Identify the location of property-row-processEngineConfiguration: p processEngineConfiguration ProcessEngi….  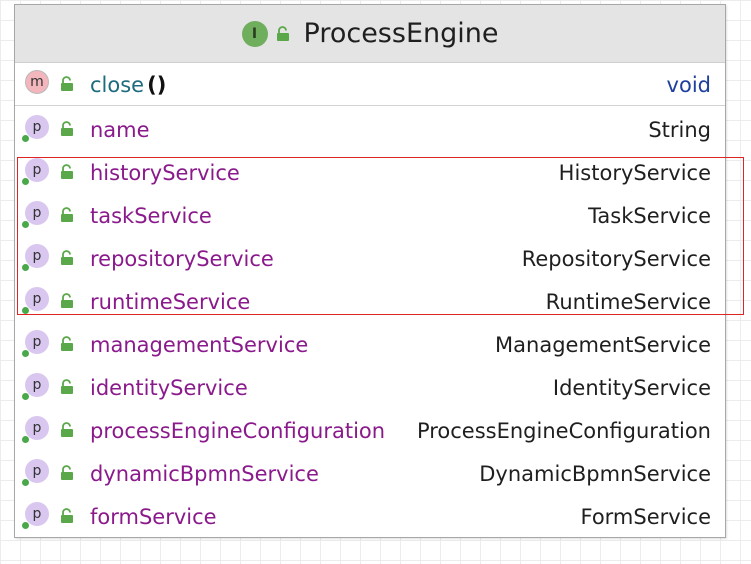
(370, 430).